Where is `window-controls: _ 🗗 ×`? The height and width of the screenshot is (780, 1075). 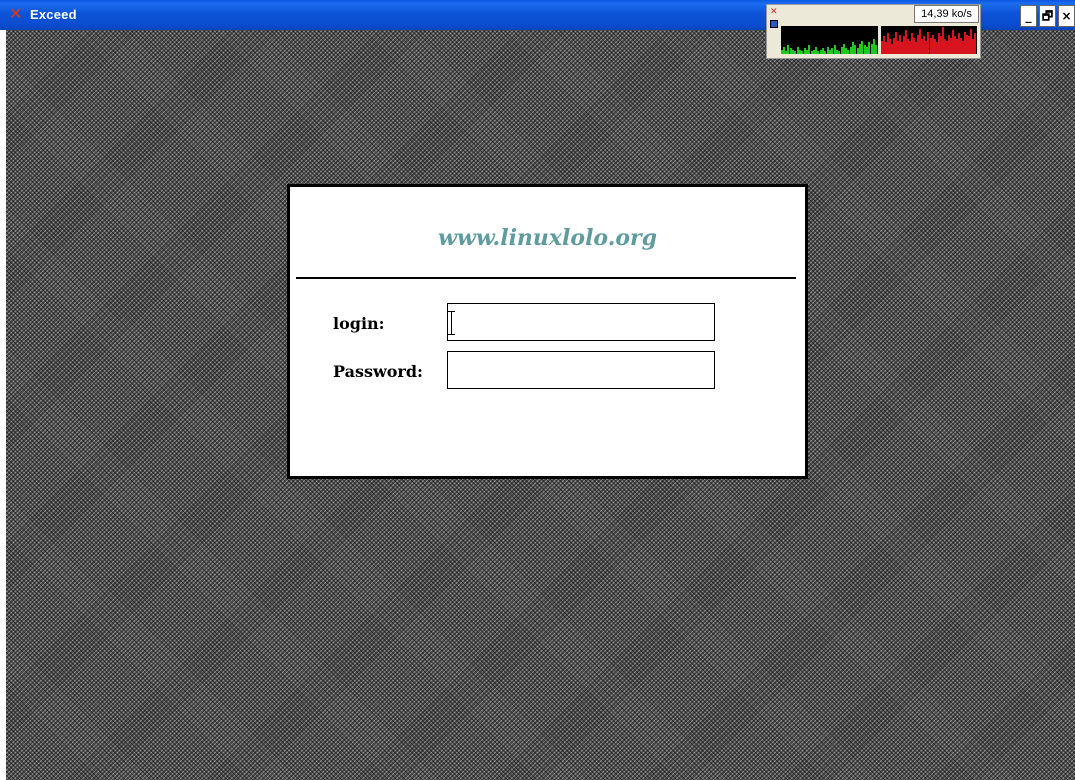 window-controls: _ 🗗 × is located at coordinates (1047, 16).